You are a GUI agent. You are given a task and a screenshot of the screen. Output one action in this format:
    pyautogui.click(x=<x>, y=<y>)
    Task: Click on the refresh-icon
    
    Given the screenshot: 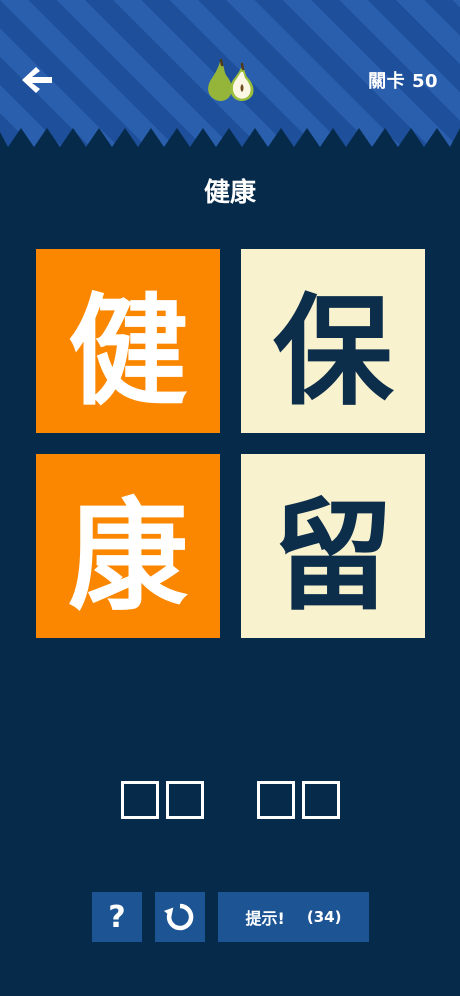 What is the action you would take?
    pyautogui.click(x=179, y=917)
    